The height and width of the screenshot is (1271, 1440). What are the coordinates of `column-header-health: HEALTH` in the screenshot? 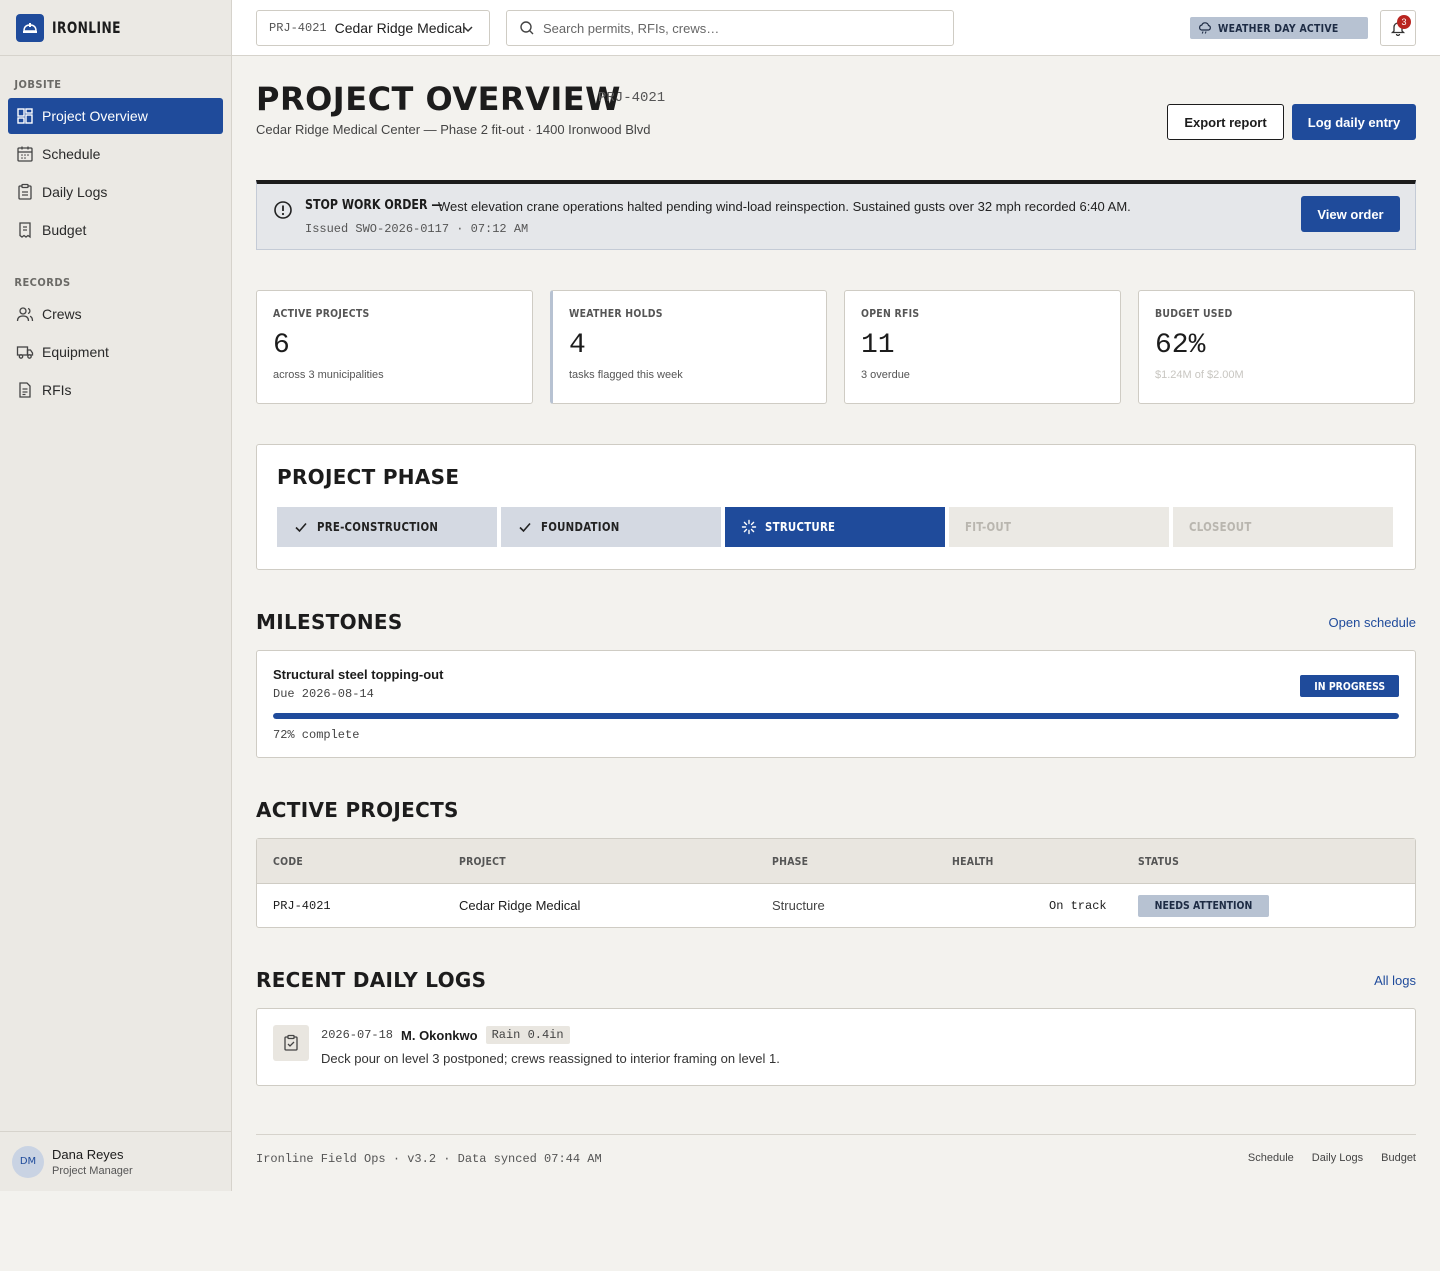 It's located at (976, 861).